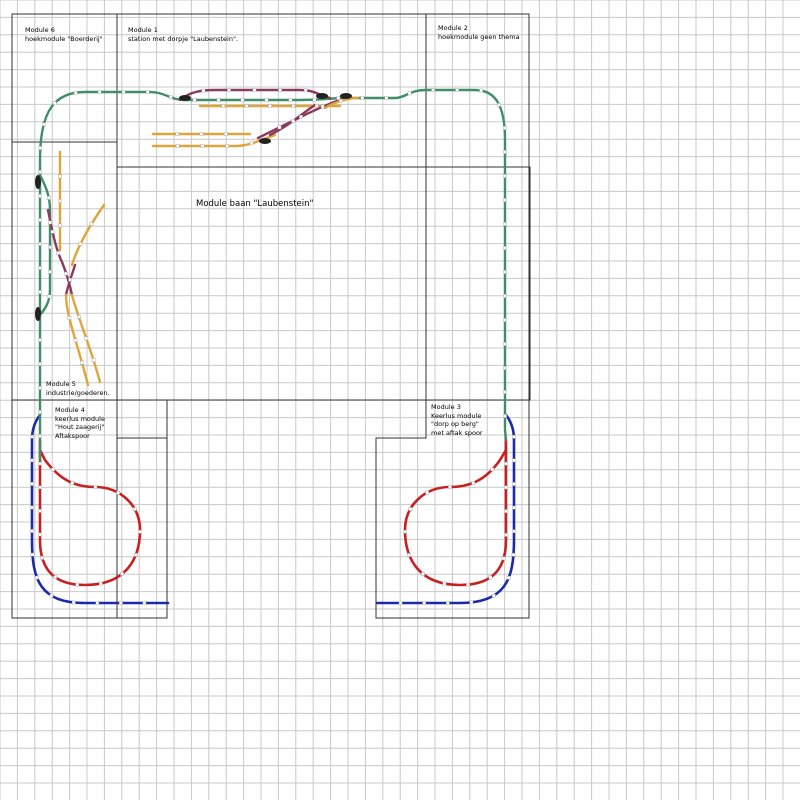 The height and width of the screenshot is (800, 800). Describe the element at coordinates (183, 38) in the screenshot. I see `module-1-desc: station met dorpje "Laubenstein".` at that location.